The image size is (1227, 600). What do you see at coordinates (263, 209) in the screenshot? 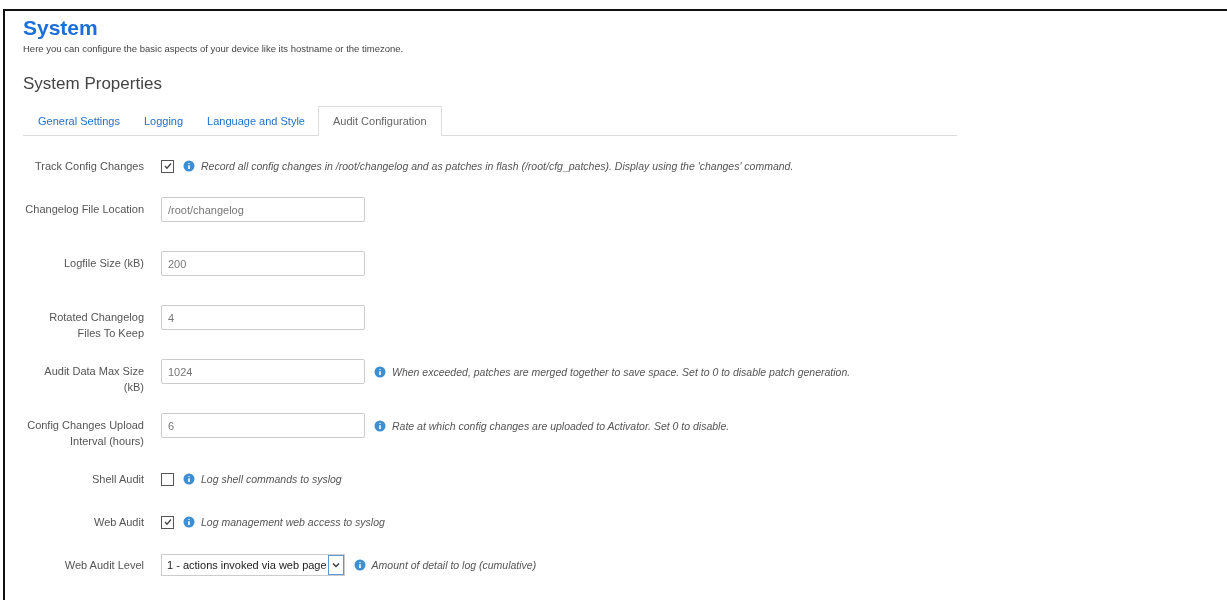
I see `input-field: /root/changelog` at bounding box center [263, 209].